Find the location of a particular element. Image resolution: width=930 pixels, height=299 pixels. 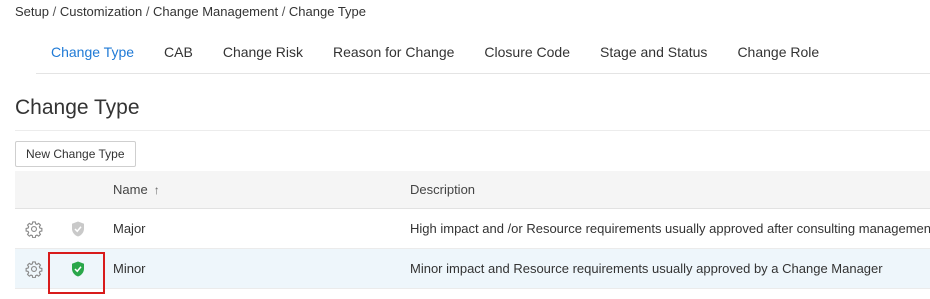

title-divider is located at coordinates (472, 130).